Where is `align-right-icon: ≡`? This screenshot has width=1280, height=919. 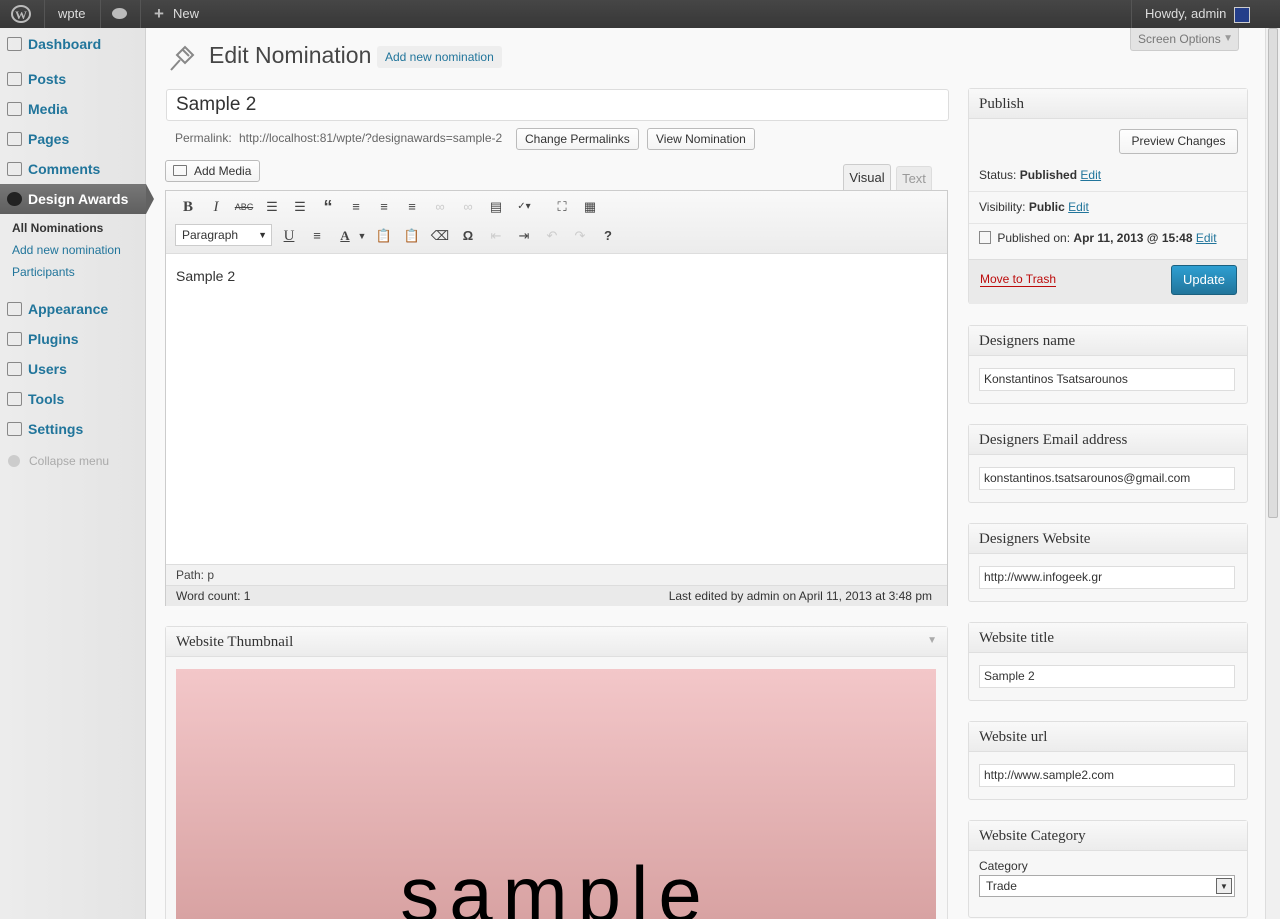 align-right-icon: ≡ is located at coordinates (412, 207).